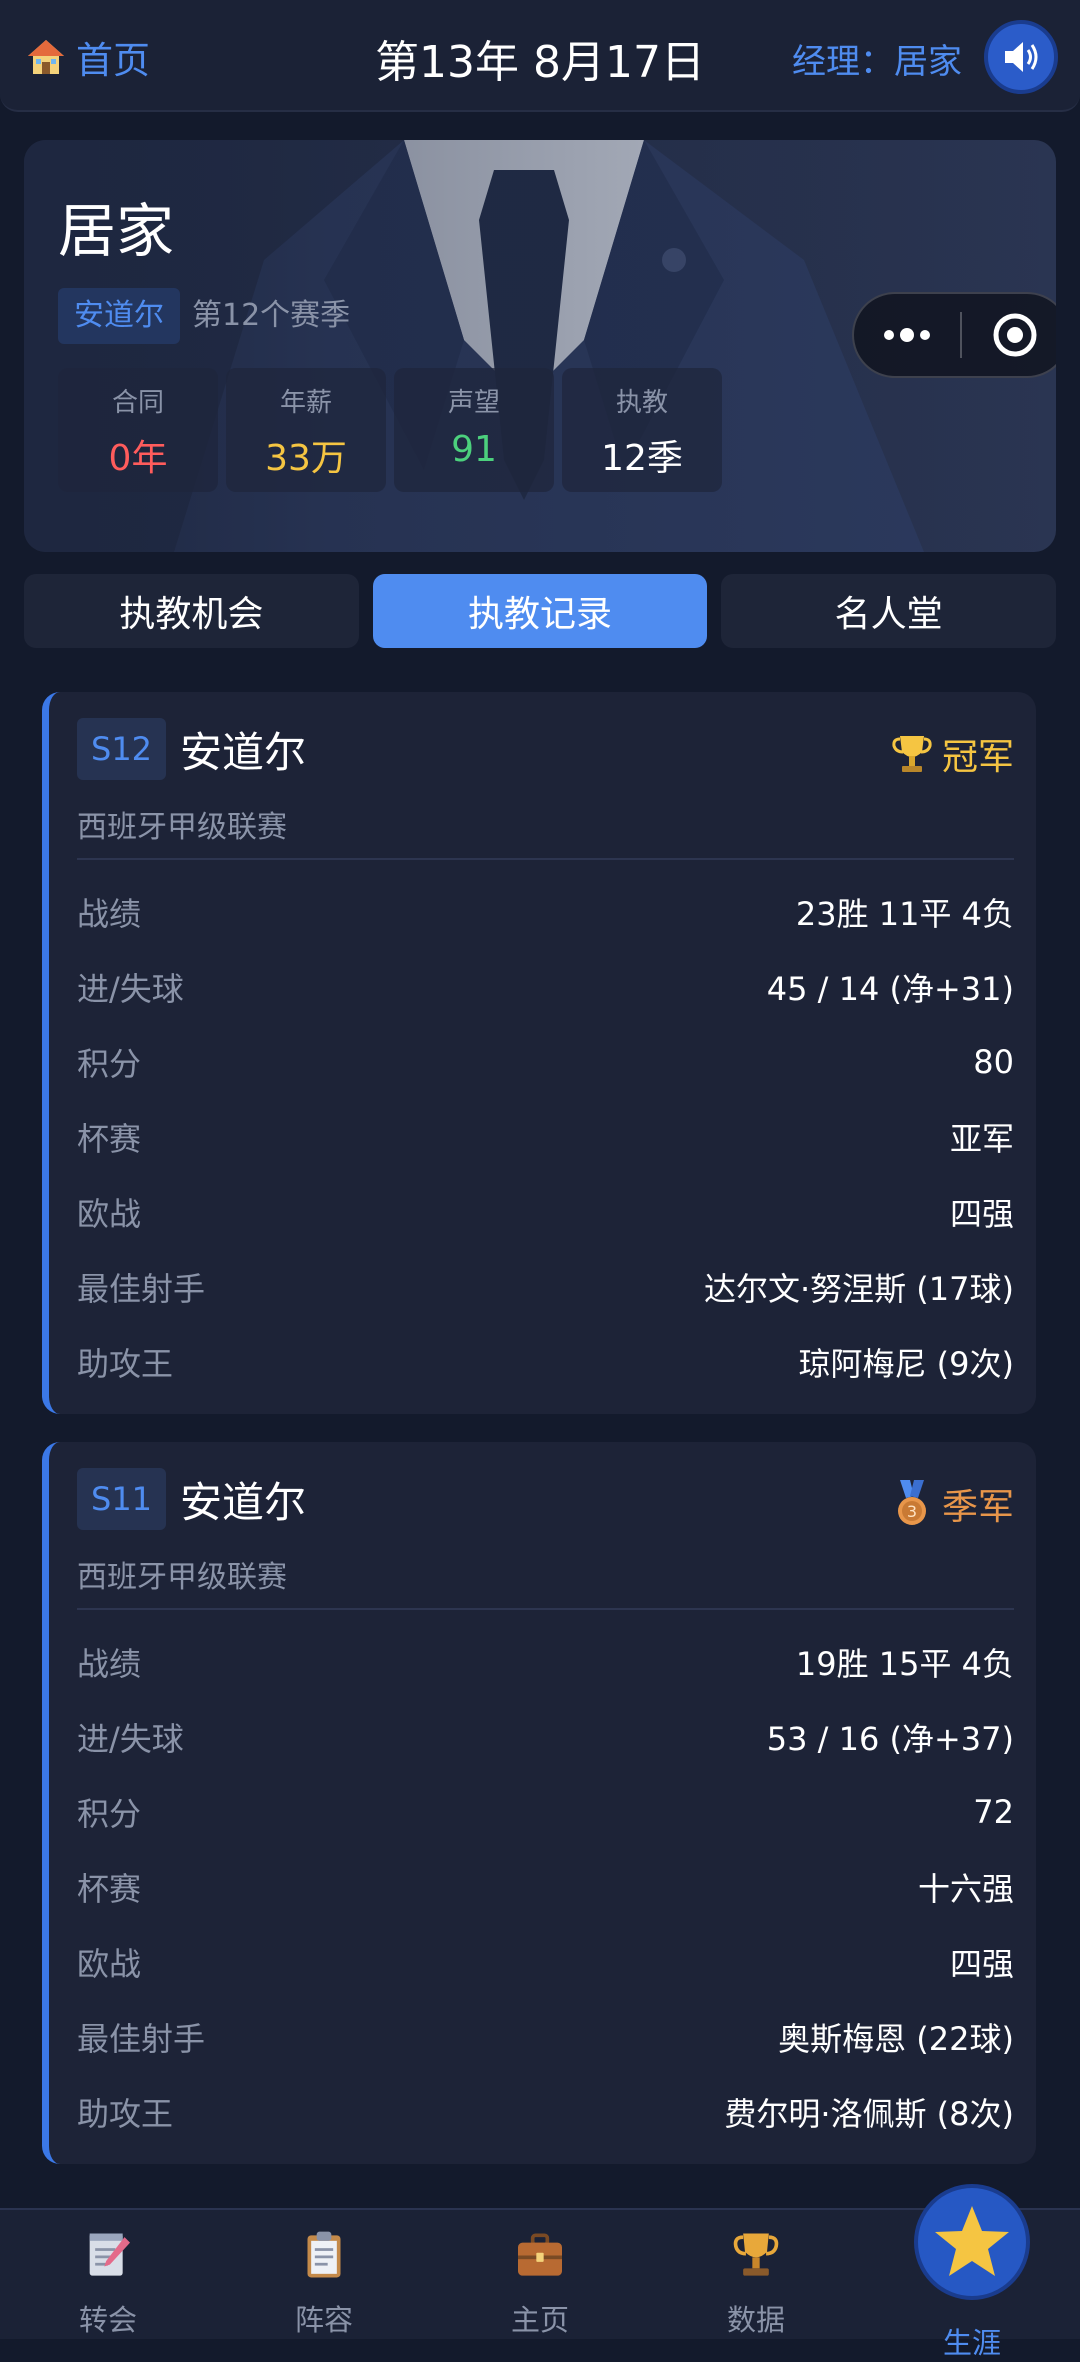  Describe the element at coordinates (306, 458) in the screenshot. I see `stat-value: 33万` at that location.